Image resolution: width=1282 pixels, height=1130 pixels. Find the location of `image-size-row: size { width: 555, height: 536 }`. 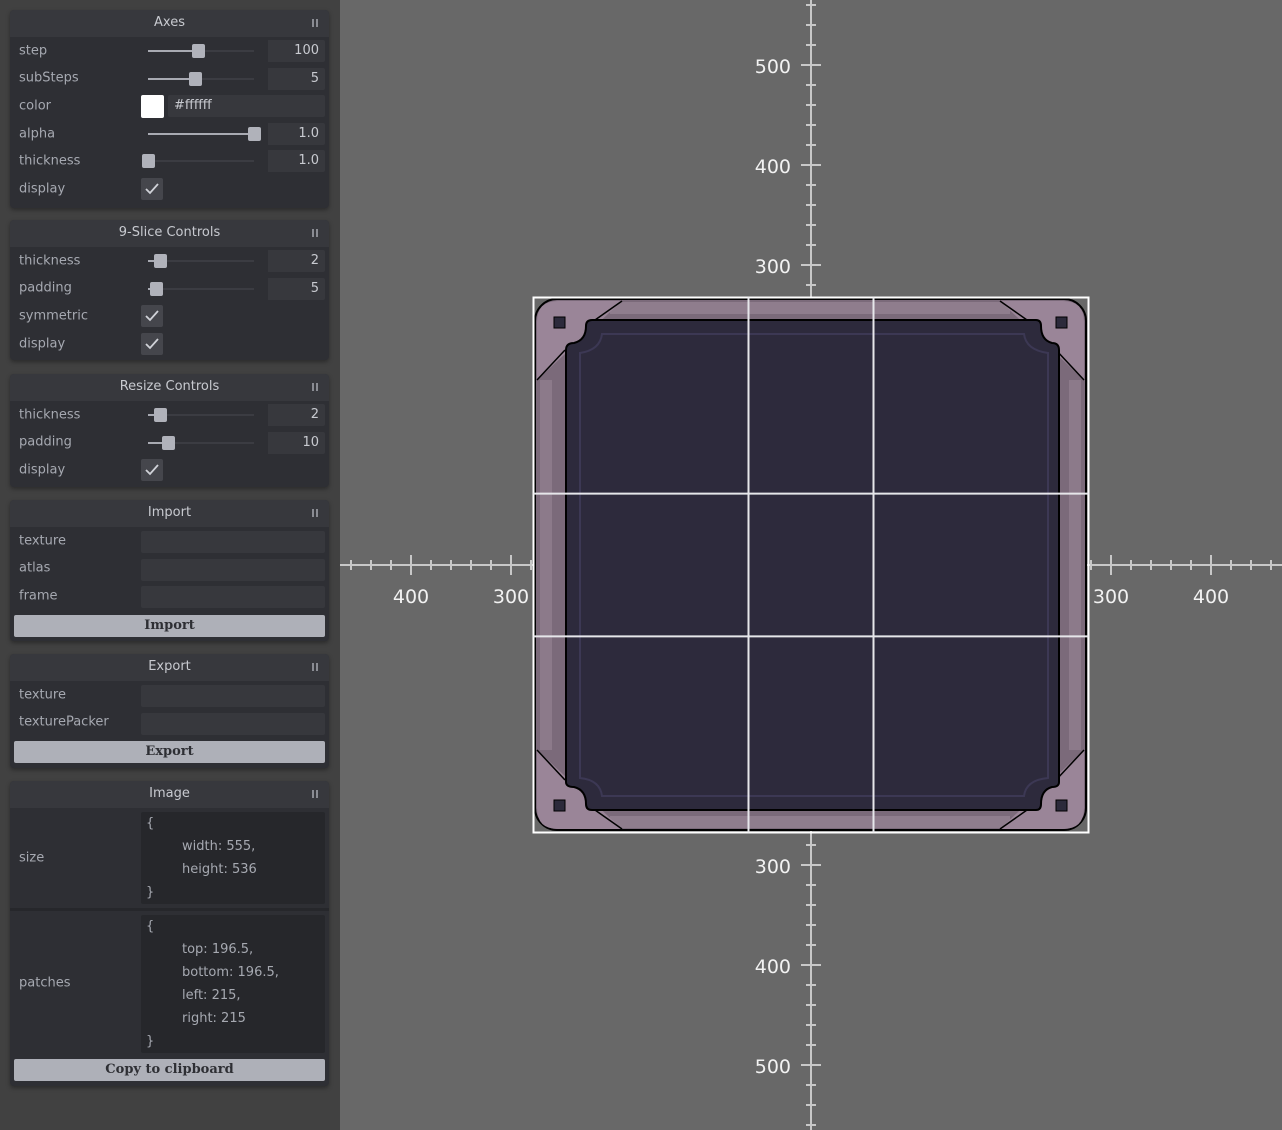

image-size-row: size { width: 555, height: 536 } is located at coordinates (169, 858).